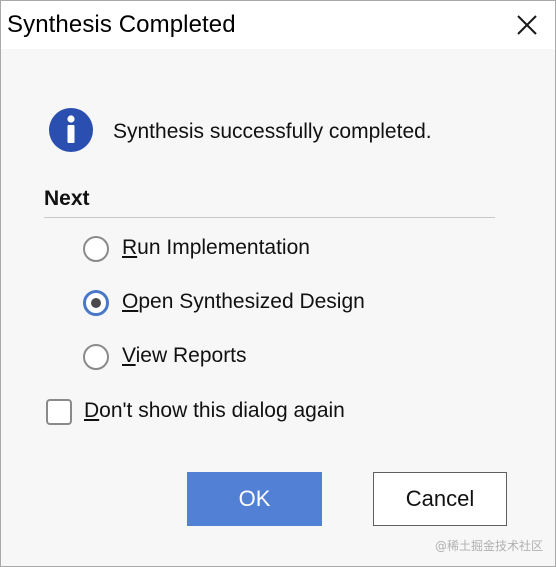 This screenshot has width=556, height=567. I want to click on close-icon, so click(527, 25).